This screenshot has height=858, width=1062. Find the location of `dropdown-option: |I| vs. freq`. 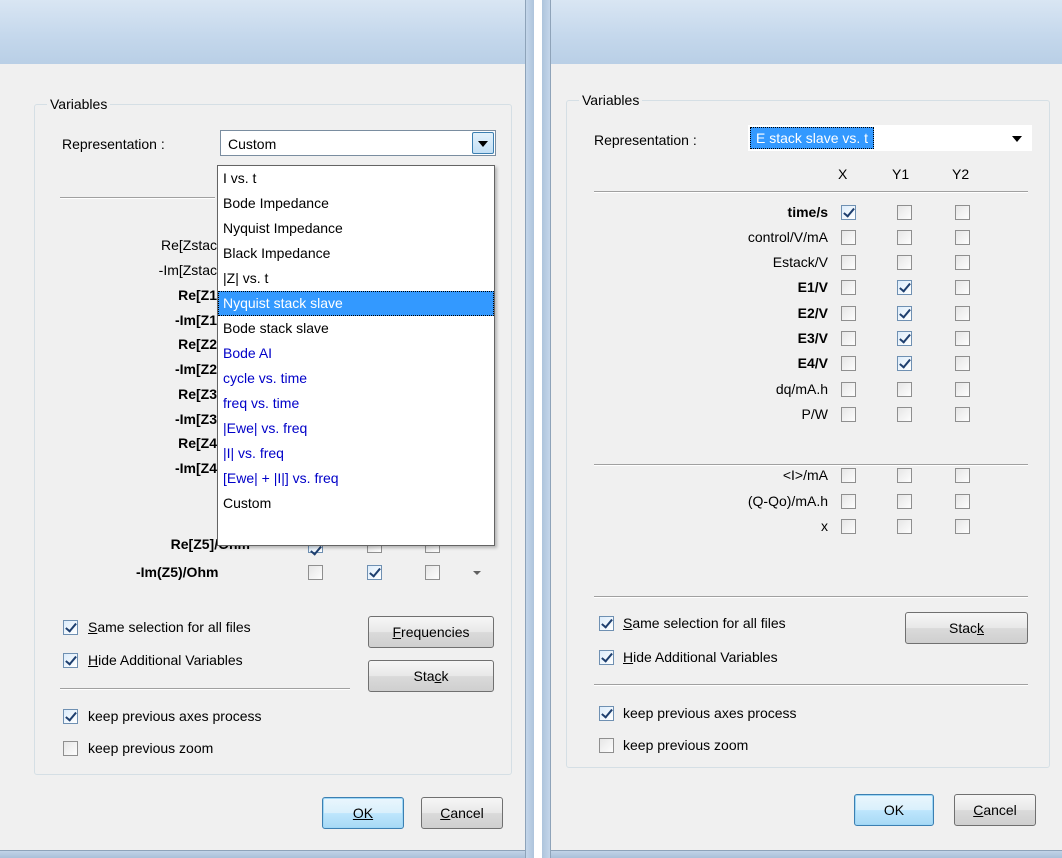

dropdown-option: |I| vs. freq is located at coordinates (356, 453).